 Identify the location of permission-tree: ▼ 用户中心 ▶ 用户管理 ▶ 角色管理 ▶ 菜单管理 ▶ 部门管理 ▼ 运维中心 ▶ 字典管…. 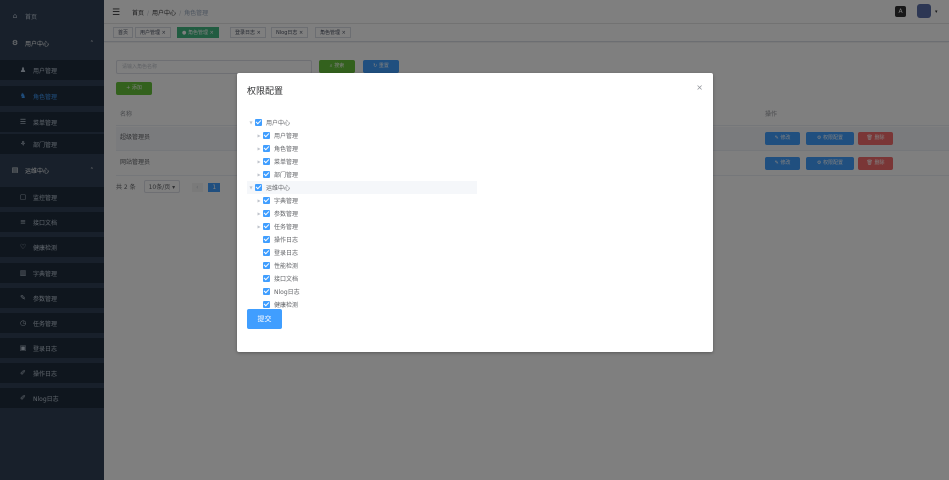
(362, 213).